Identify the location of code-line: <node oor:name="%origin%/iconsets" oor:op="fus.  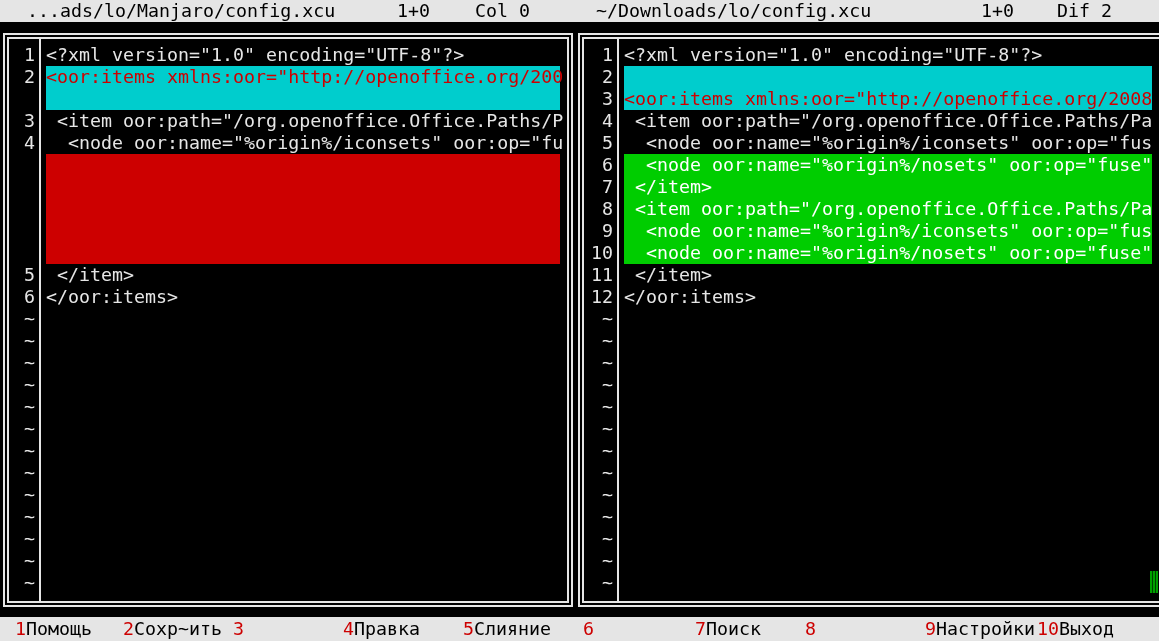
(899, 143).